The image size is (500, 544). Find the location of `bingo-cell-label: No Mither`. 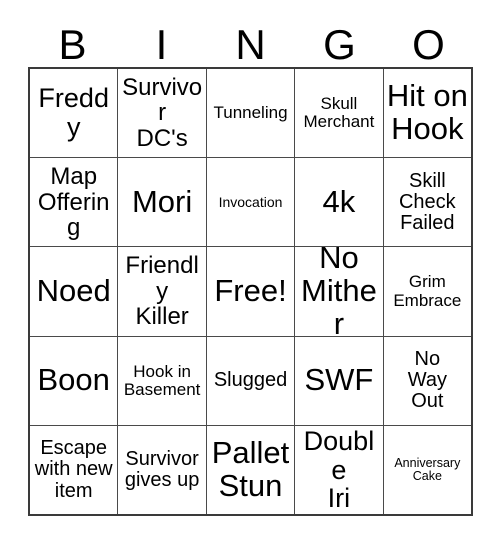

bingo-cell-label: No Mither is located at coordinates (339, 291).